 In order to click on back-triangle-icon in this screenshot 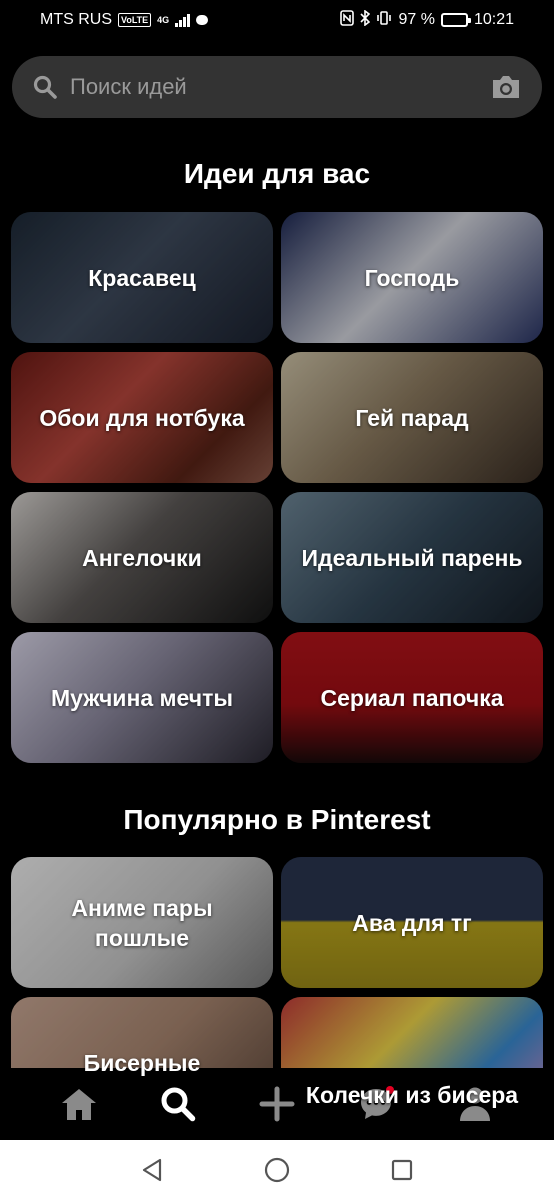, I will do `click(152, 1170)`.